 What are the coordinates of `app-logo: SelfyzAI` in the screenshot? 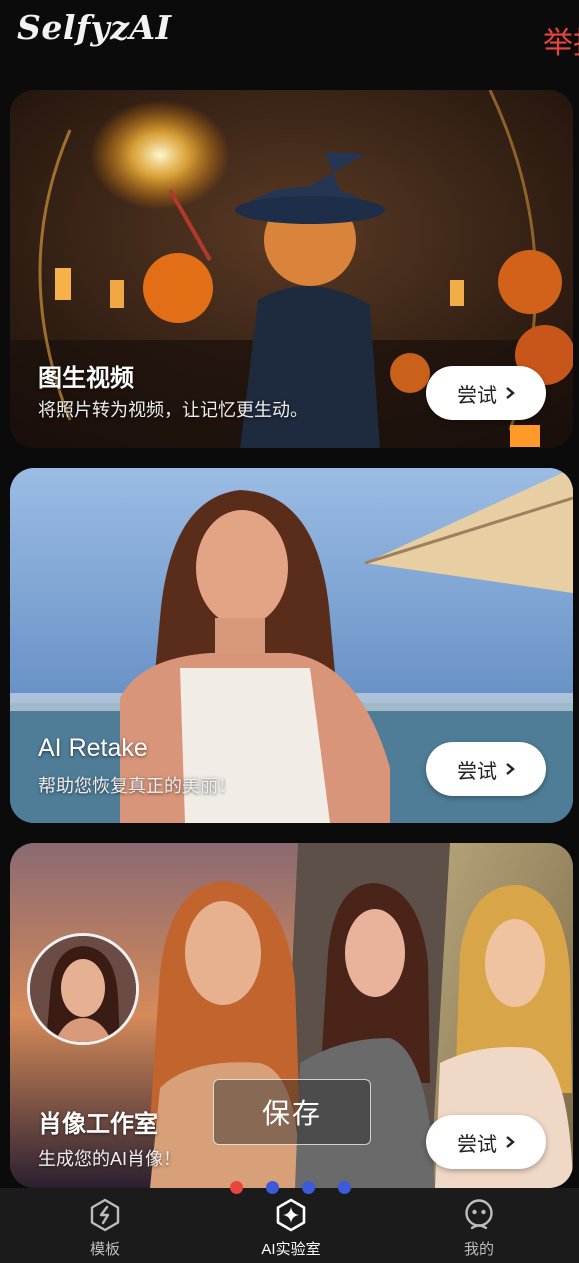 It's located at (94, 27).